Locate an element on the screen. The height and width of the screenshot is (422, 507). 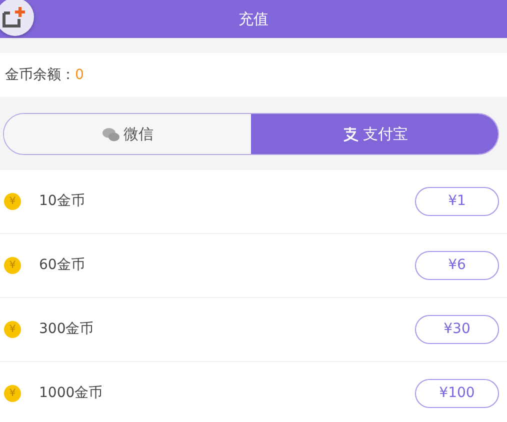
alipay-icon is located at coordinates (350, 134).